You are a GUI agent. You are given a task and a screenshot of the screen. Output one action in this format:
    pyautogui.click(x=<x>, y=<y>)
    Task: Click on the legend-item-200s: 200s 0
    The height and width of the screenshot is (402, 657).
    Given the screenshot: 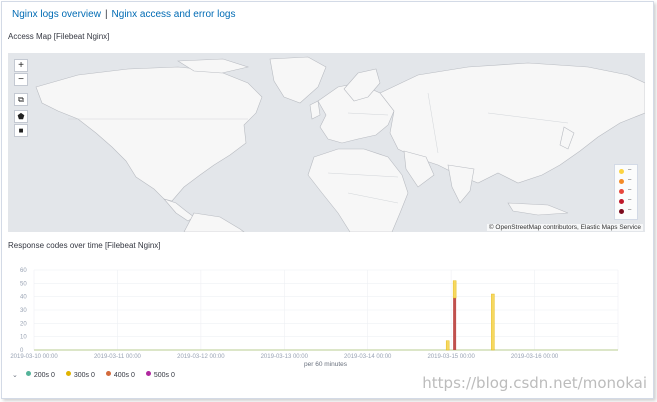 What is the action you would take?
    pyautogui.click(x=40, y=375)
    